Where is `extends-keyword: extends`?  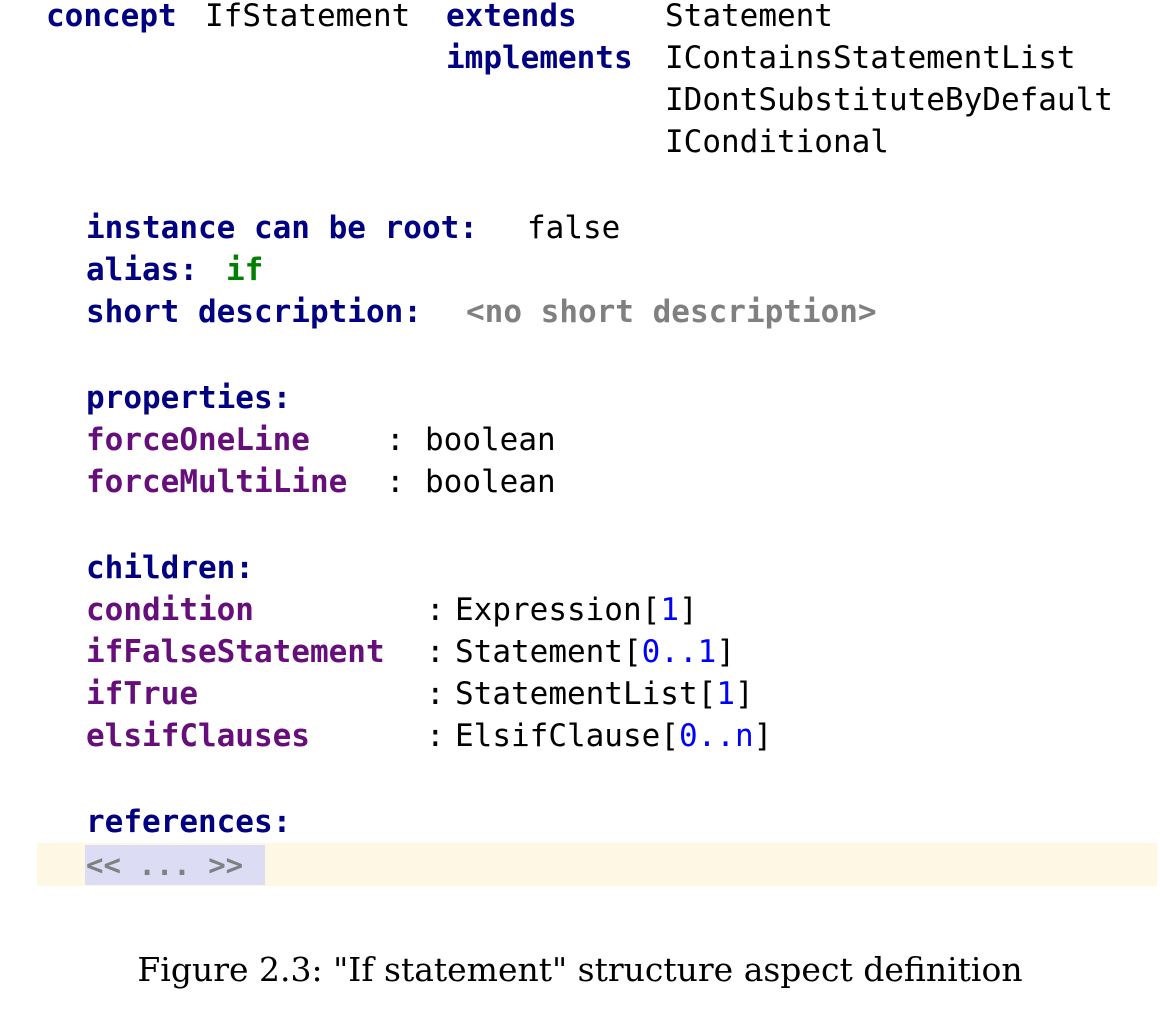 extends-keyword: extends is located at coordinates (511, 17).